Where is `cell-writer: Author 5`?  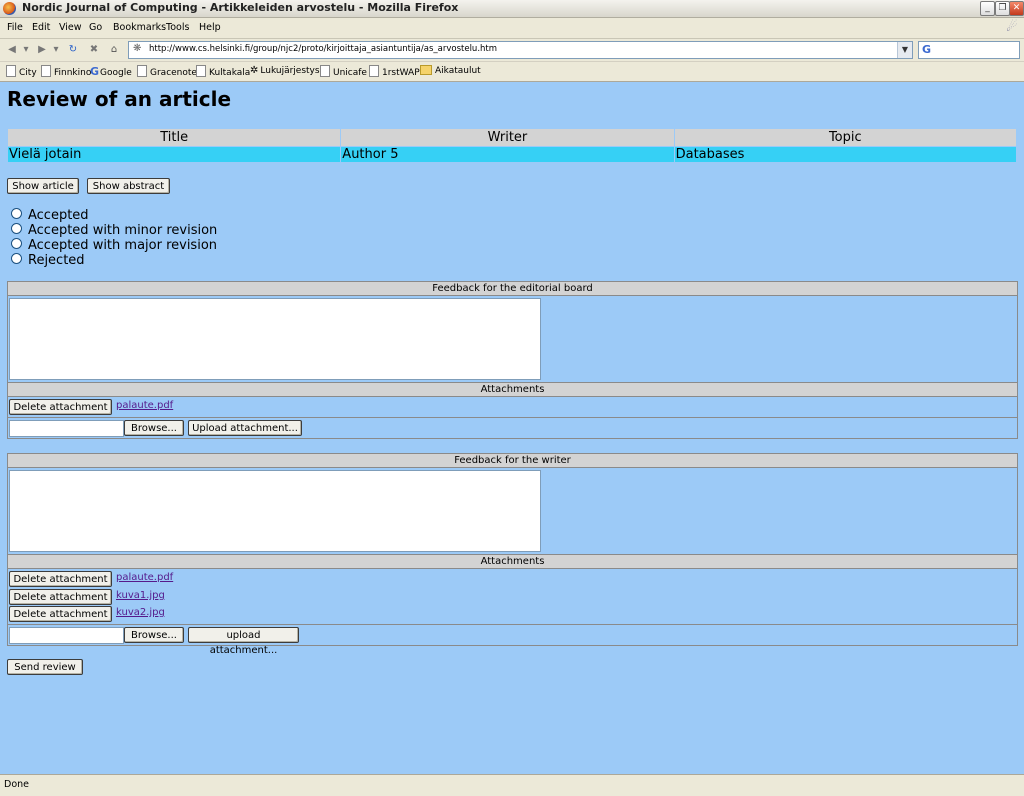 cell-writer: Author 5 is located at coordinates (507, 154).